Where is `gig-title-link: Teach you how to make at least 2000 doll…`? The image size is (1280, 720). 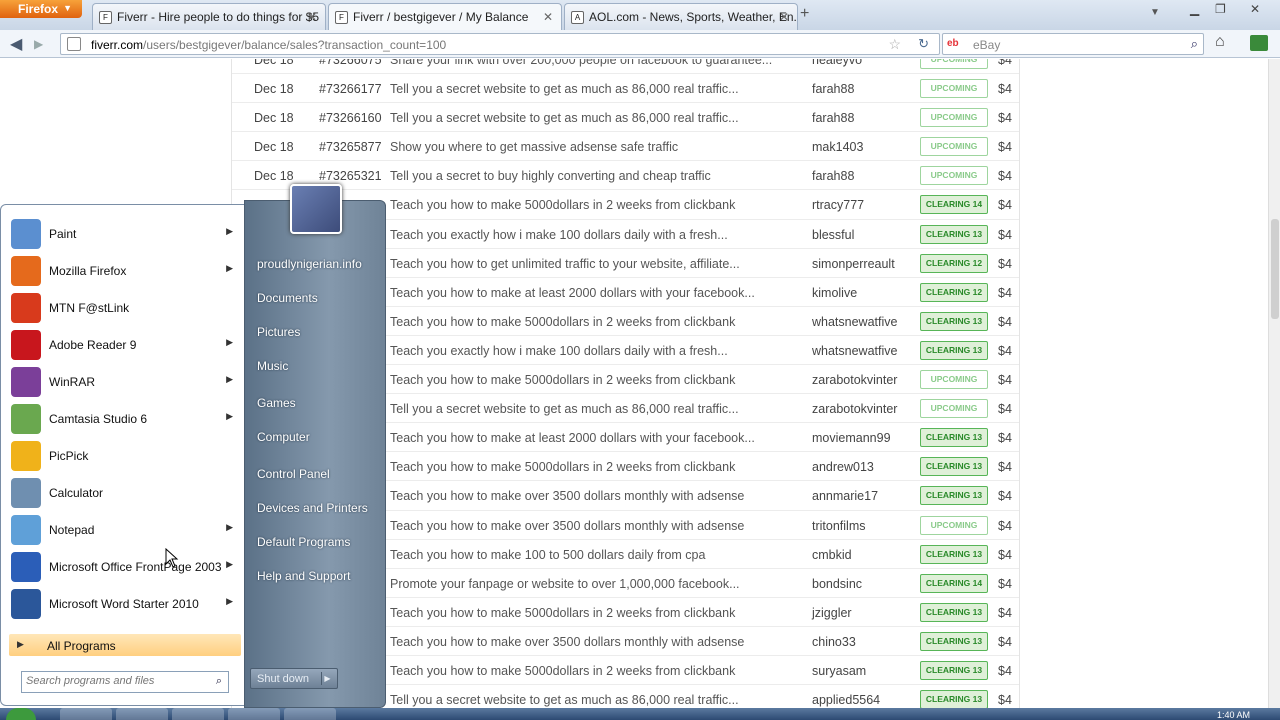 gig-title-link: Teach you how to make at least 2000 doll… is located at coordinates (572, 438).